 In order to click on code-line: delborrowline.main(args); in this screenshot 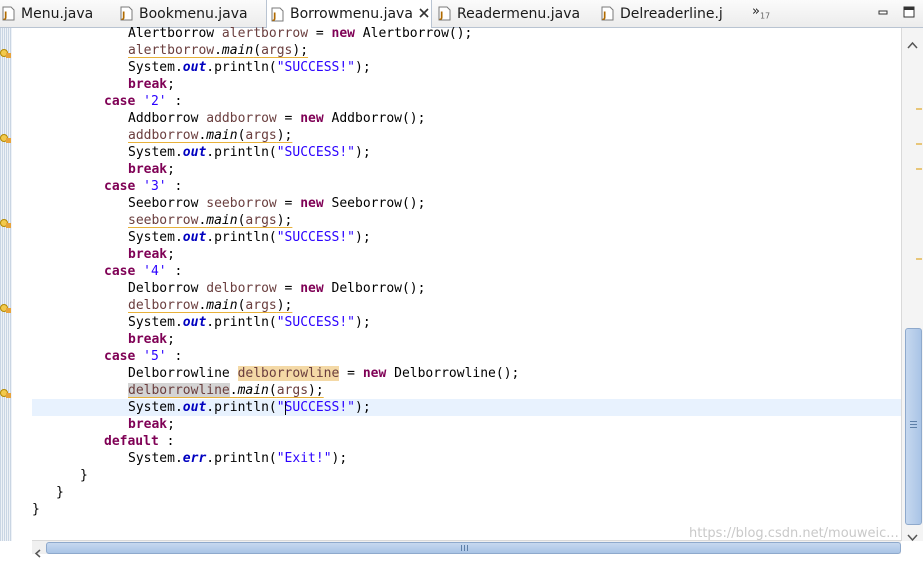, I will do `click(226, 390)`.